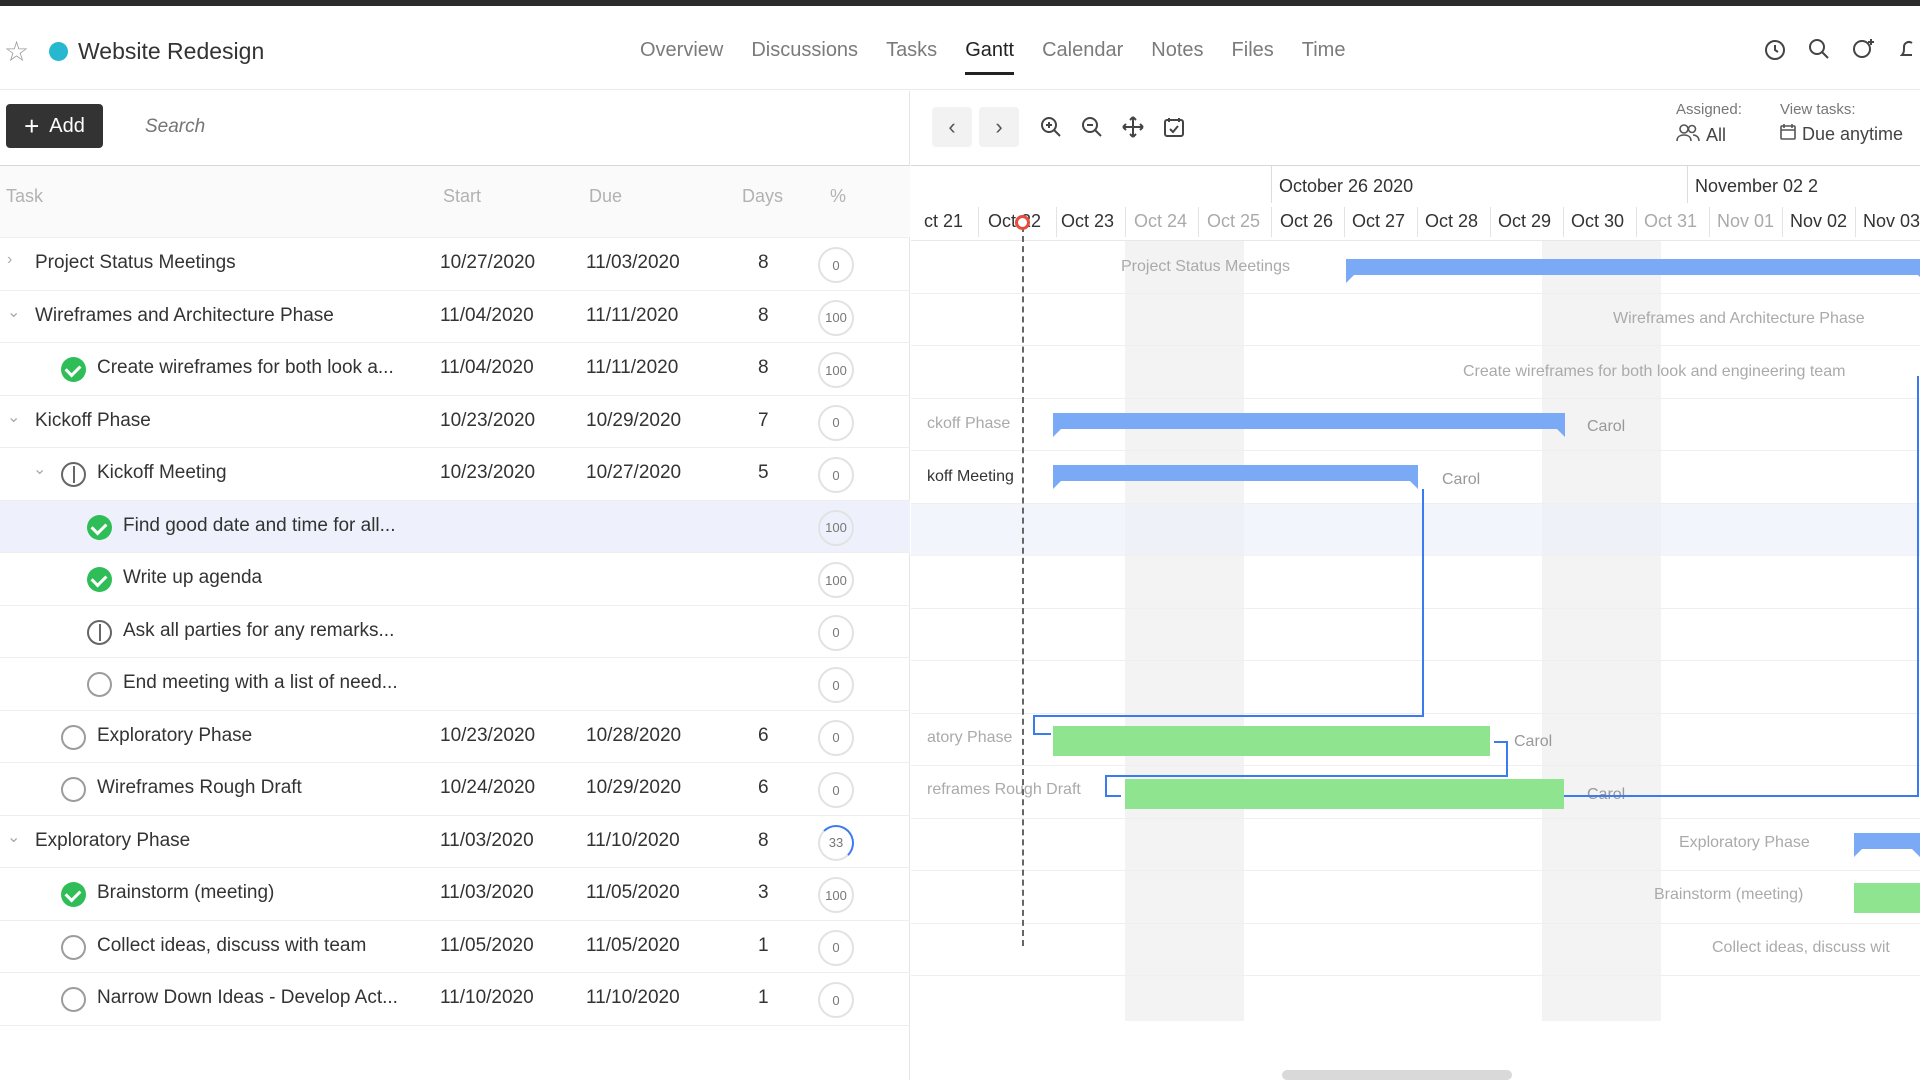  What do you see at coordinates (24, 196) in the screenshot?
I see `column-task: Task` at bounding box center [24, 196].